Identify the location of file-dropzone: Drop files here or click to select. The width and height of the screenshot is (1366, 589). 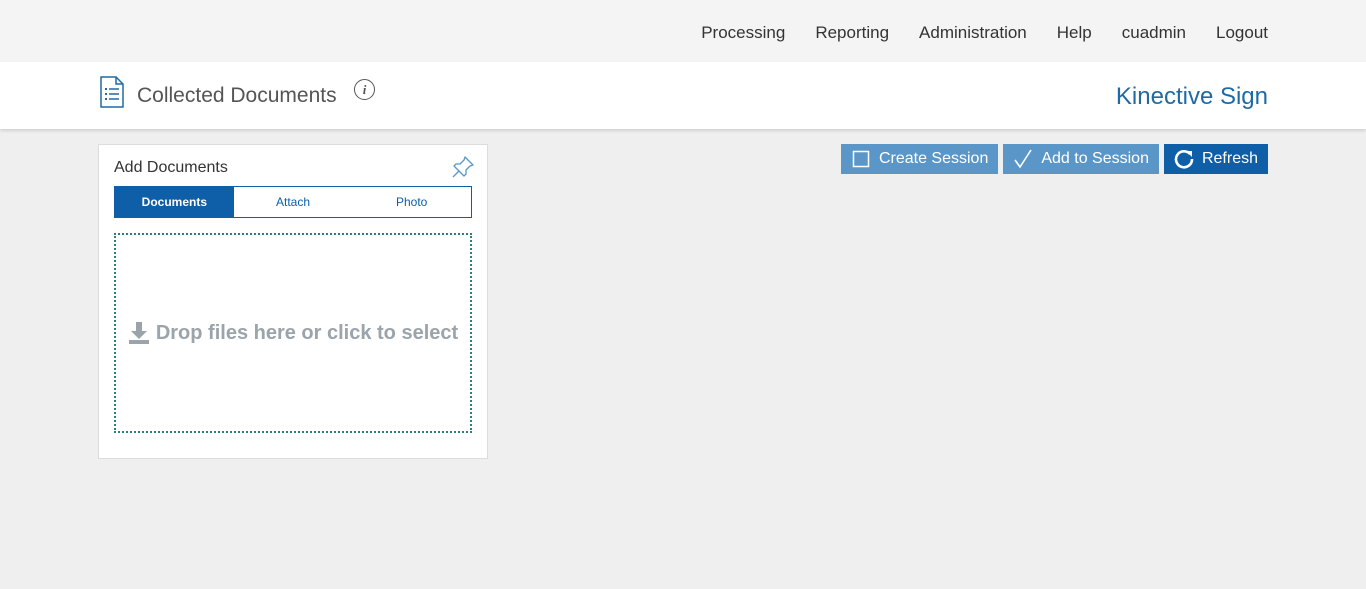
(293, 333).